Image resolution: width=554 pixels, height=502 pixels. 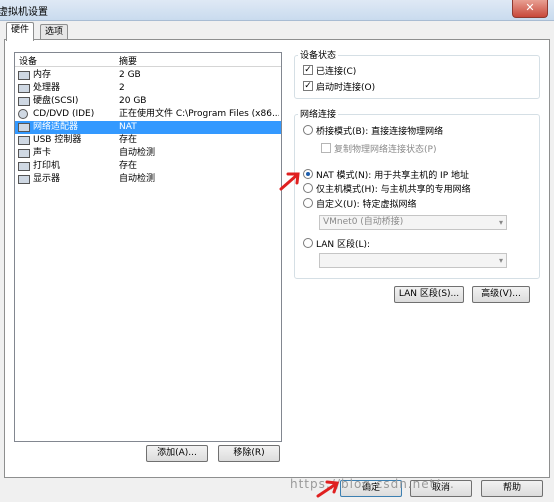 What do you see at coordinates (24, 140) in the screenshot?
I see `usb-icon` at bounding box center [24, 140].